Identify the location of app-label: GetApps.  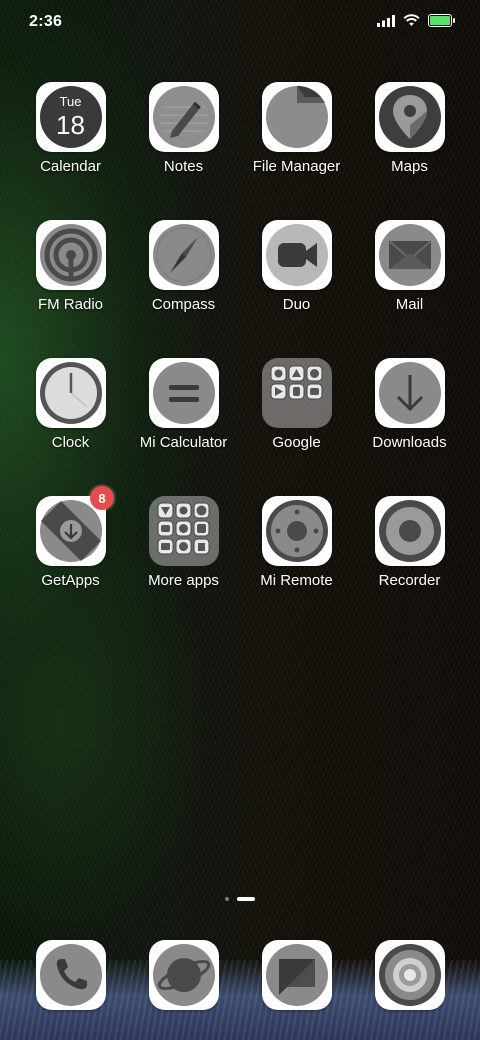
(70, 580).